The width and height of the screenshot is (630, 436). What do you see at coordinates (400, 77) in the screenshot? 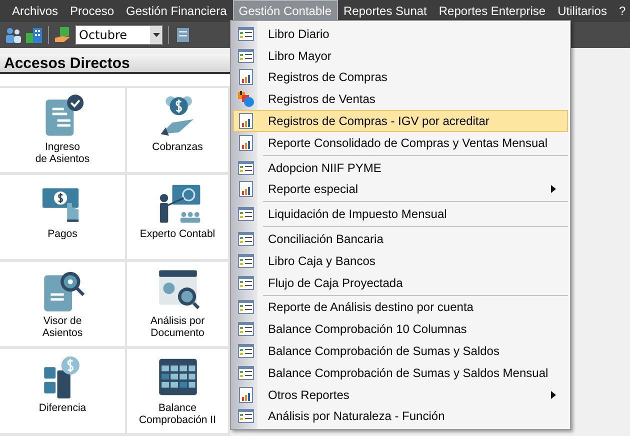
I see `menu-item: Registros de Compras` at bounding box center [400, 77].